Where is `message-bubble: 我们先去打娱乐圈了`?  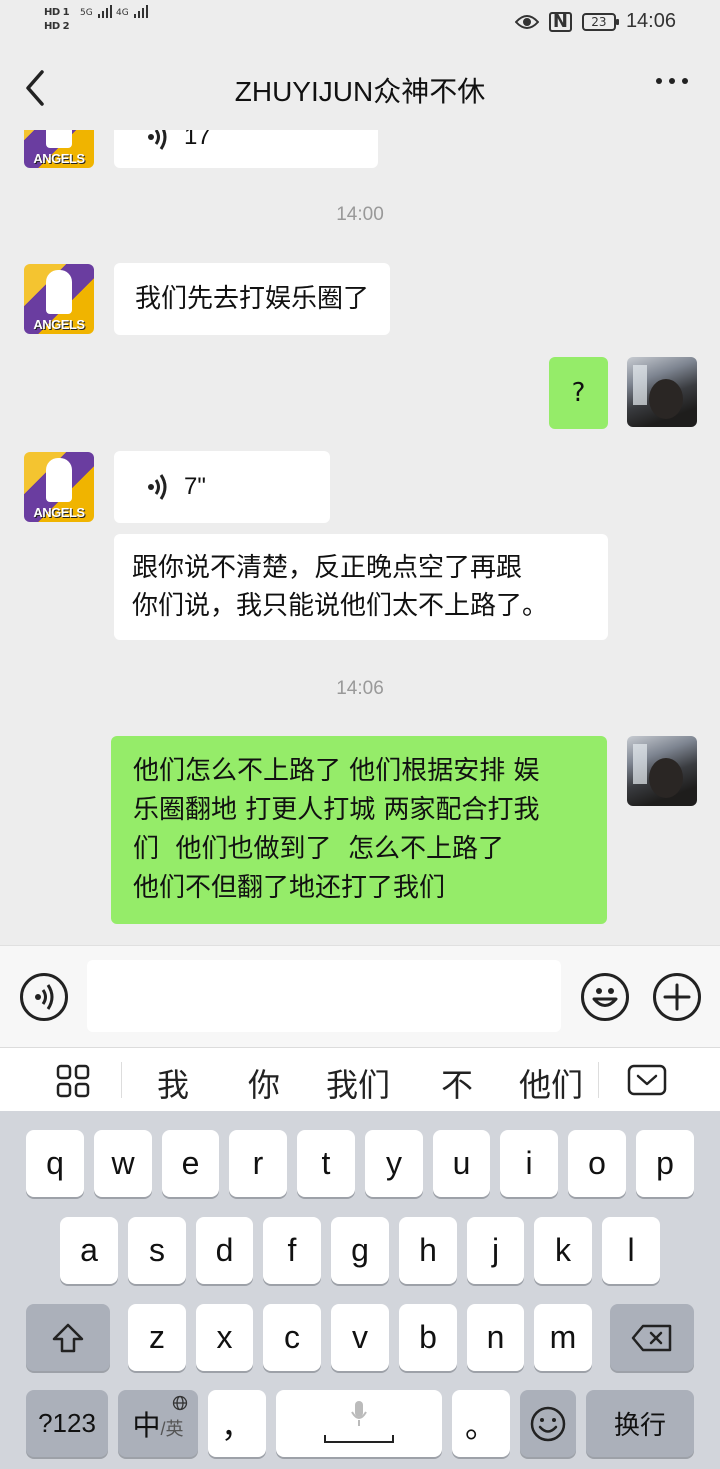
message-bubble: 我们先去打娱乐圈了 is located at coordinates (252, 299).